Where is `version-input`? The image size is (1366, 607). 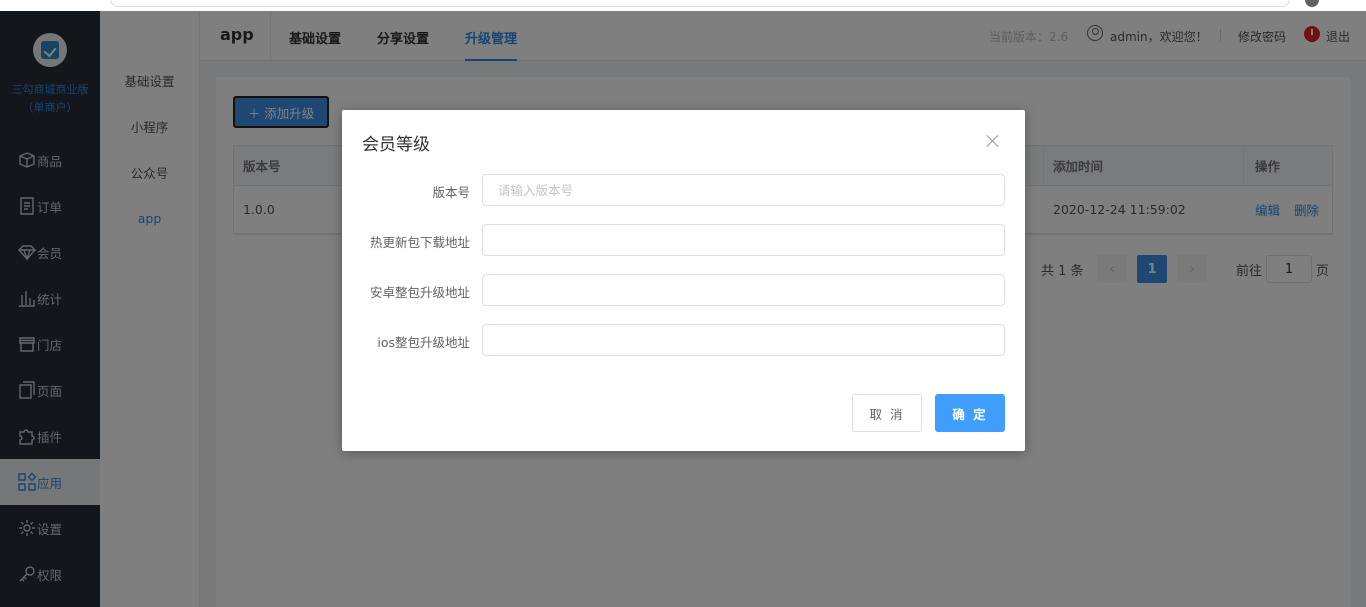 version-input is located at coordinates (743, 190).